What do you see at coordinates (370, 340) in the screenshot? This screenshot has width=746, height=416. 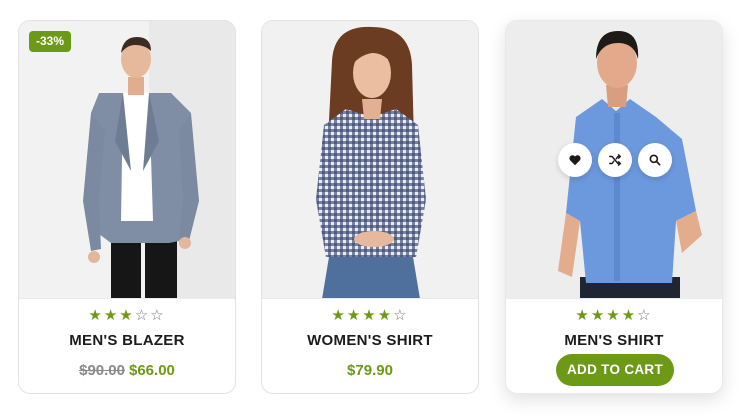 I see `product-title: WOMEN'S SHIRT` at bounding box center [370, 340].